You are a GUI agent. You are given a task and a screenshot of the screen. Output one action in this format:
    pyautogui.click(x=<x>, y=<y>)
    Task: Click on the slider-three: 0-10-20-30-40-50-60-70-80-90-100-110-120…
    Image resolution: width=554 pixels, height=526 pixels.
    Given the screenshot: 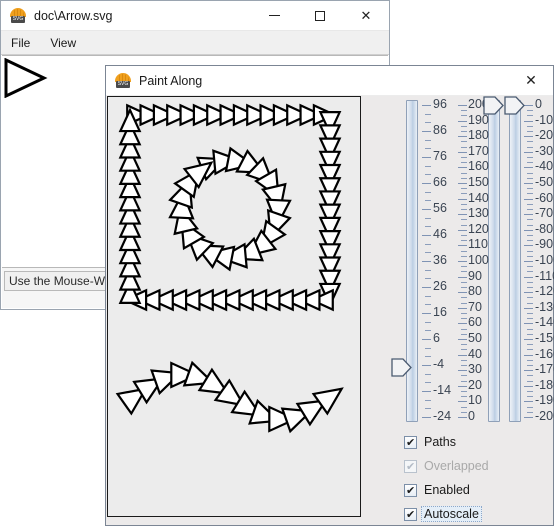 What is the action you would take?
    pyautogui.click(x=529, y=261)
    